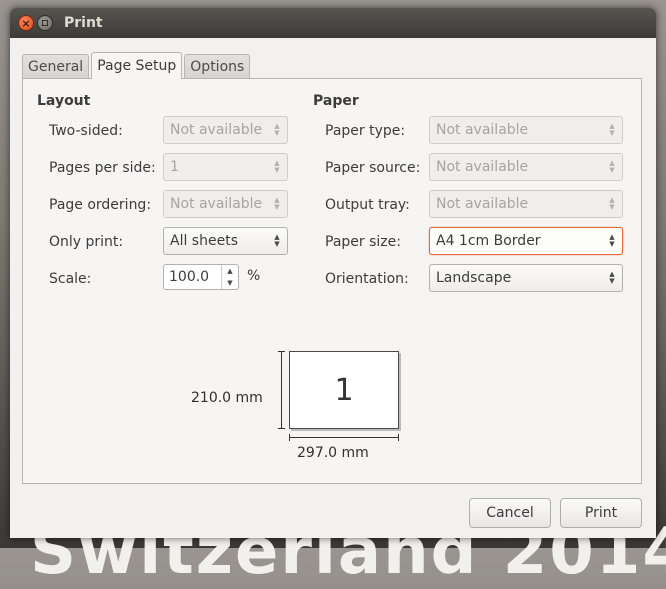 This screenshot has width=666, height=589. I want to click on scale-unit: %, so click(254, 276).